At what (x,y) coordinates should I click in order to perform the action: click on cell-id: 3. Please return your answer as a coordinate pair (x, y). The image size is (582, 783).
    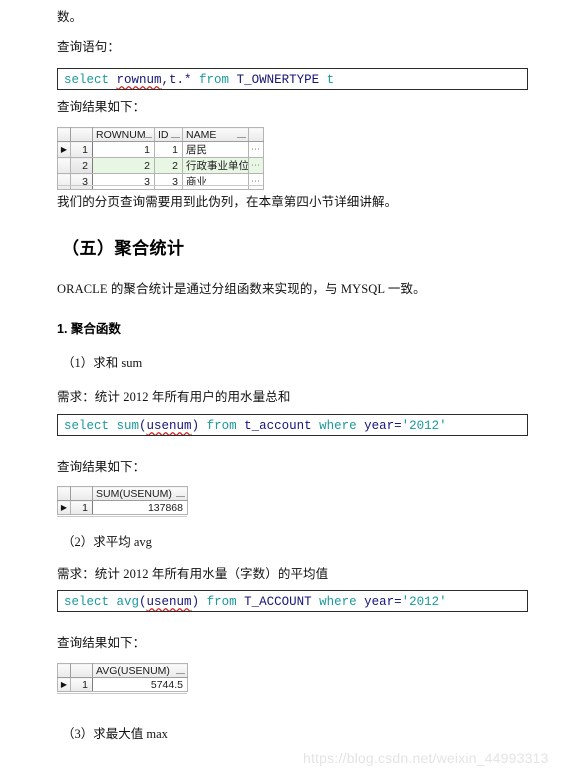
    Looking at the image, I should click on (168, 181).